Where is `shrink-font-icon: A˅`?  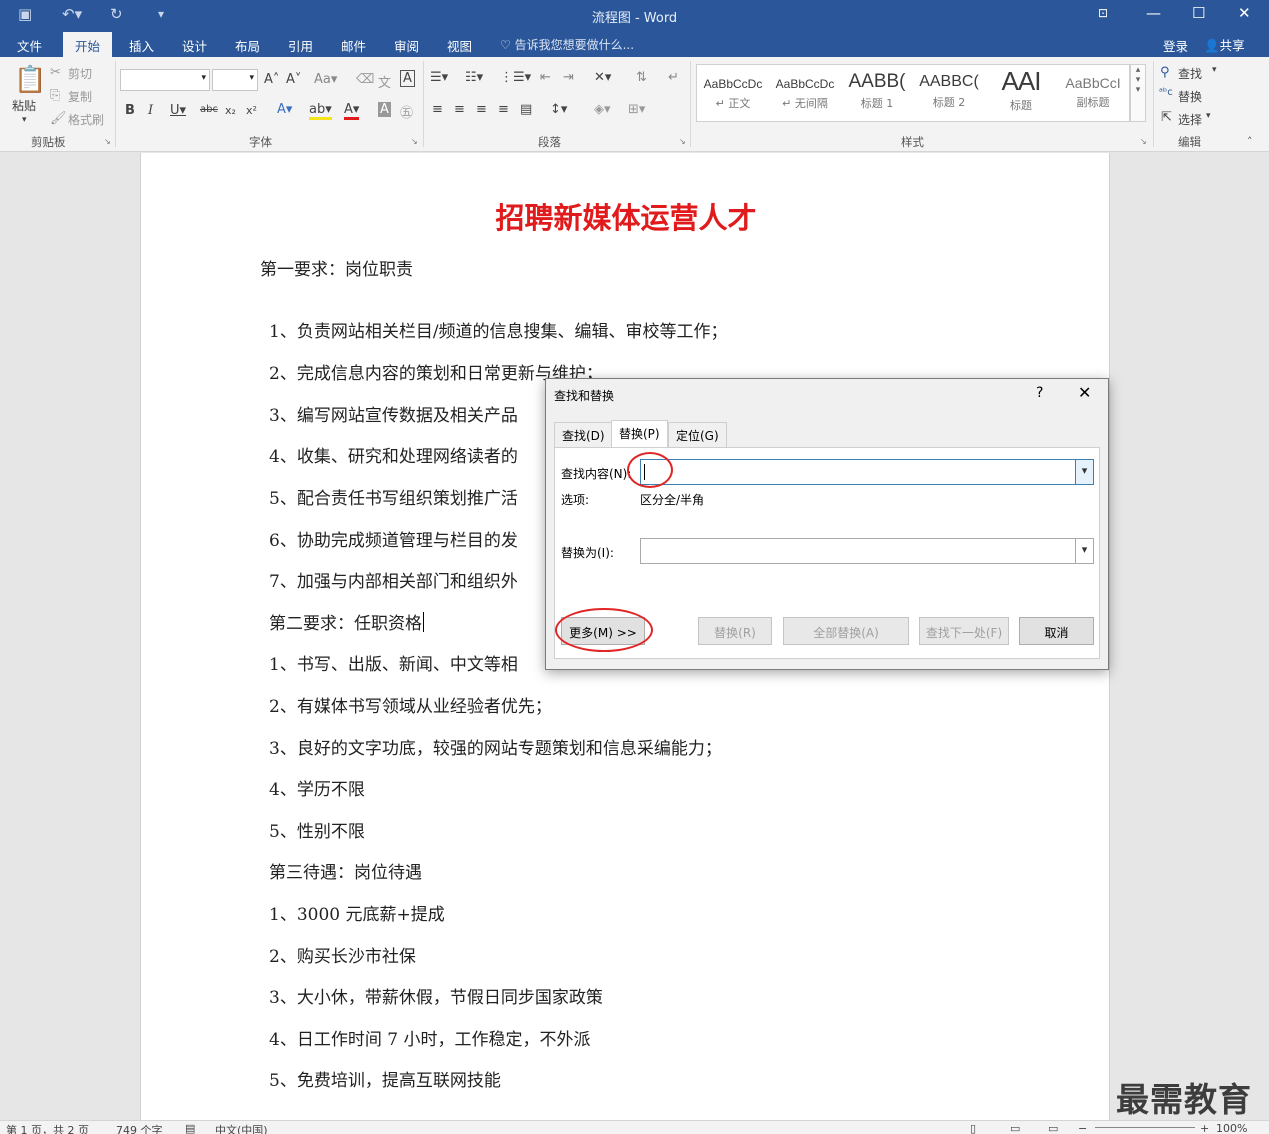 shrink-font-icon: A˅ is located at coordinates (293, 79).